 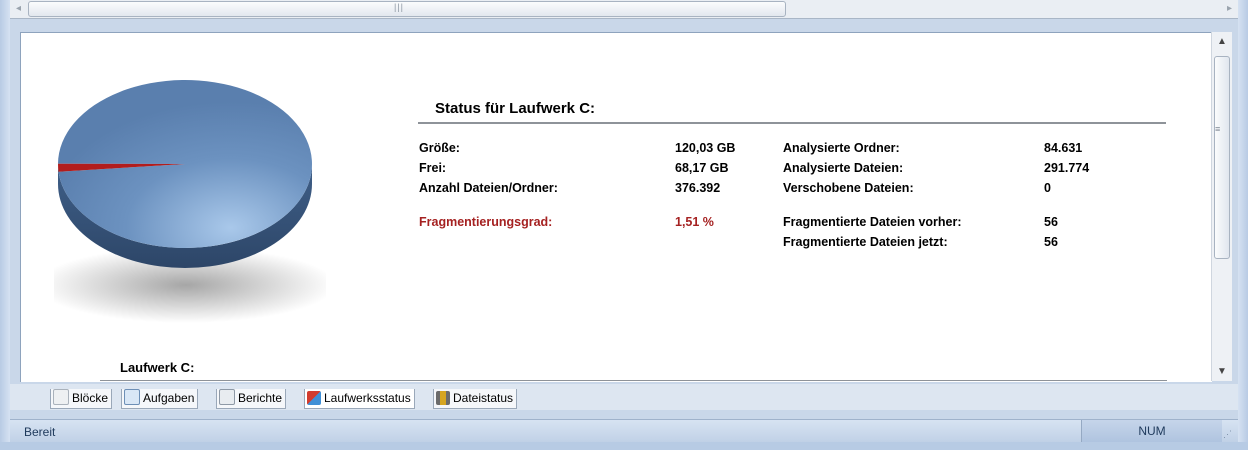 What do you see at coordinates (1227, 434) in the screenshot?
I see `resize-grip-icon: ⋰` at bounding box center [1227, 434].